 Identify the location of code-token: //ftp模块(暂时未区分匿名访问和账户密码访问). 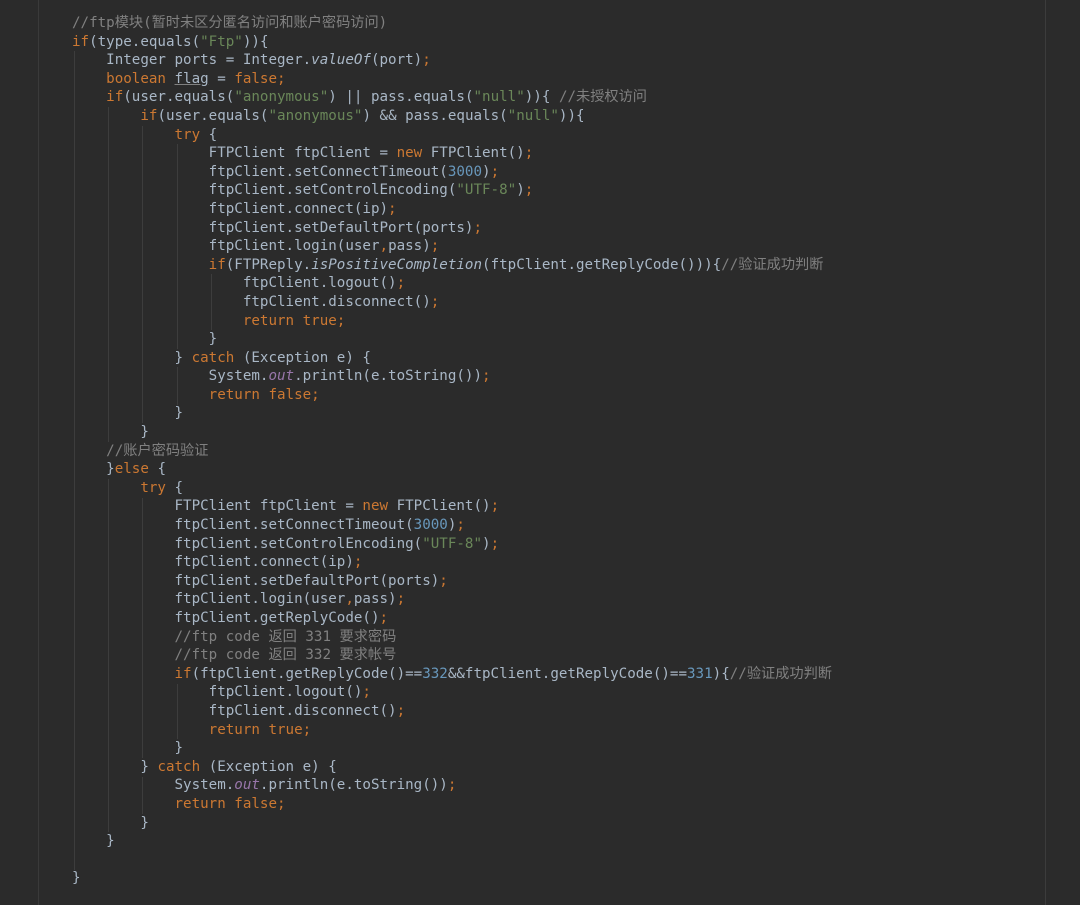
(230, 23).